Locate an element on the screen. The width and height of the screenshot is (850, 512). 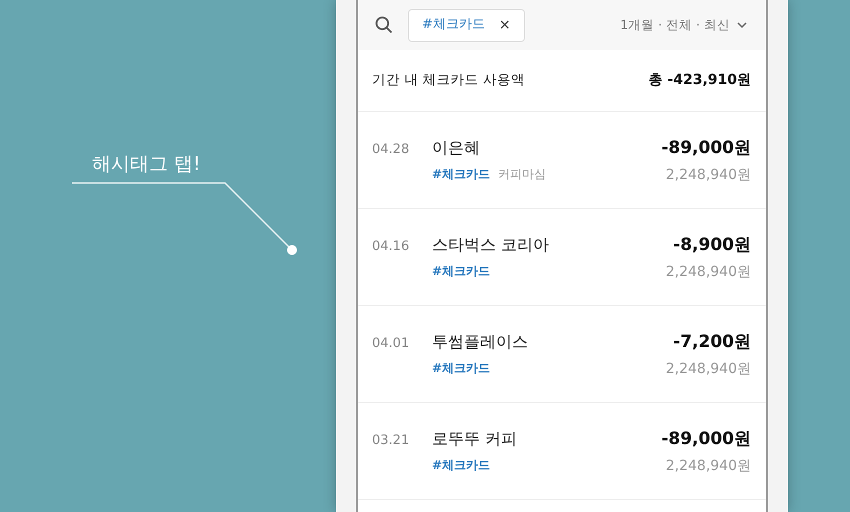
merchant-name: 투썸플레이스 is located at coordinates (480, 342).